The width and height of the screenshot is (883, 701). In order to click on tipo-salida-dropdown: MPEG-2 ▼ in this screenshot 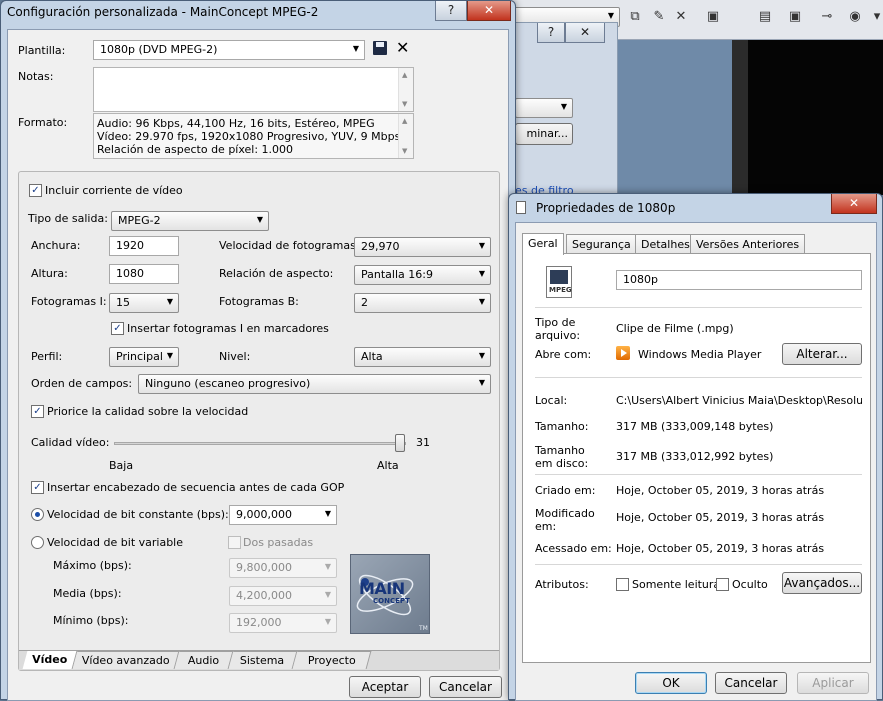, I will do `click(190, 221)`.